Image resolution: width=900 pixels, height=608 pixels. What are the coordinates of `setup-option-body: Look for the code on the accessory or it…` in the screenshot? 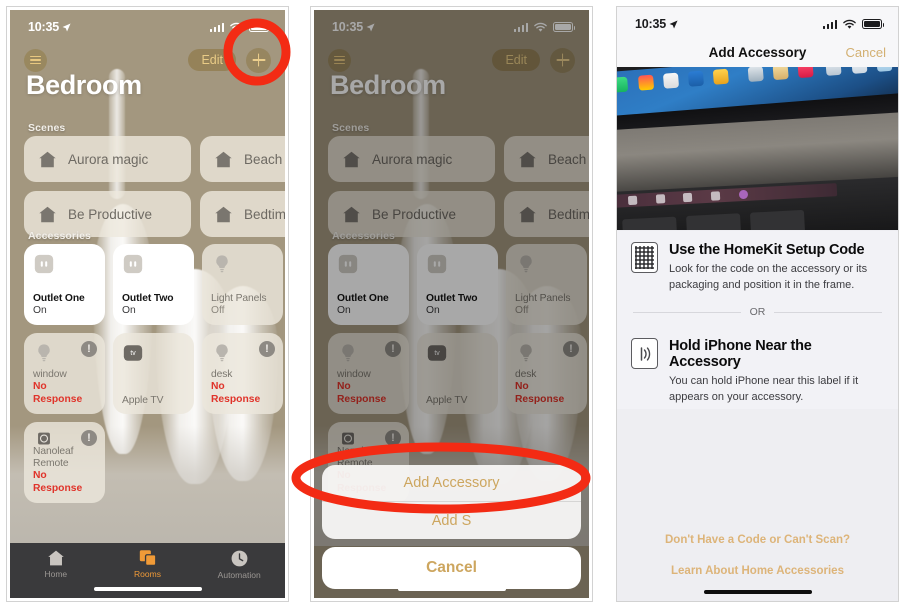 It's located at (768, 277).